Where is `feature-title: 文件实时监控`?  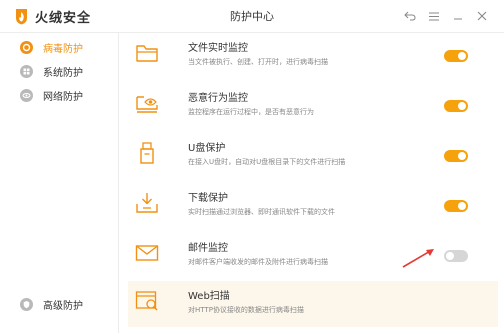 feature-title: 文件实时监控 is located at coordinates (218, 48).